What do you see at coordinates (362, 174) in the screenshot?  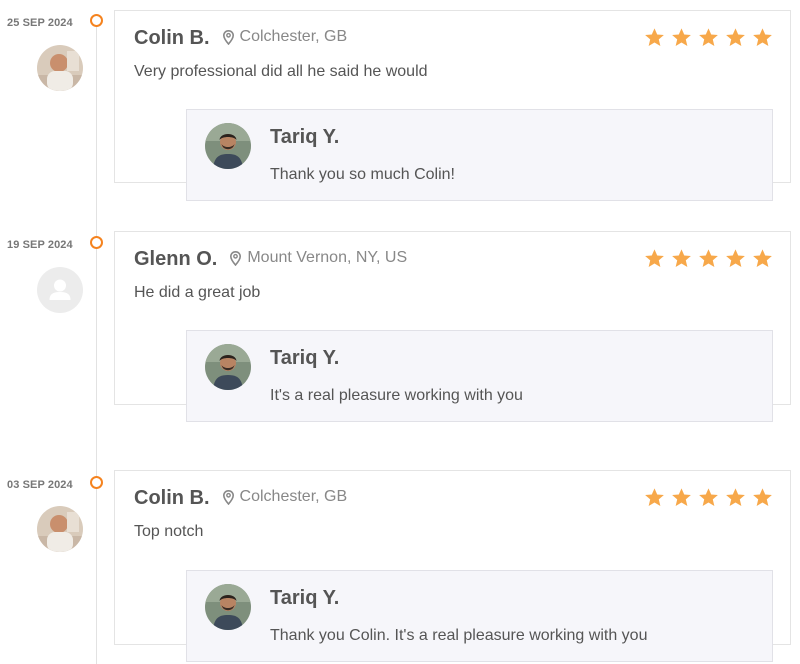 I see `reply-text: Thank you so much Colin!` at bounding box center [362, 174].